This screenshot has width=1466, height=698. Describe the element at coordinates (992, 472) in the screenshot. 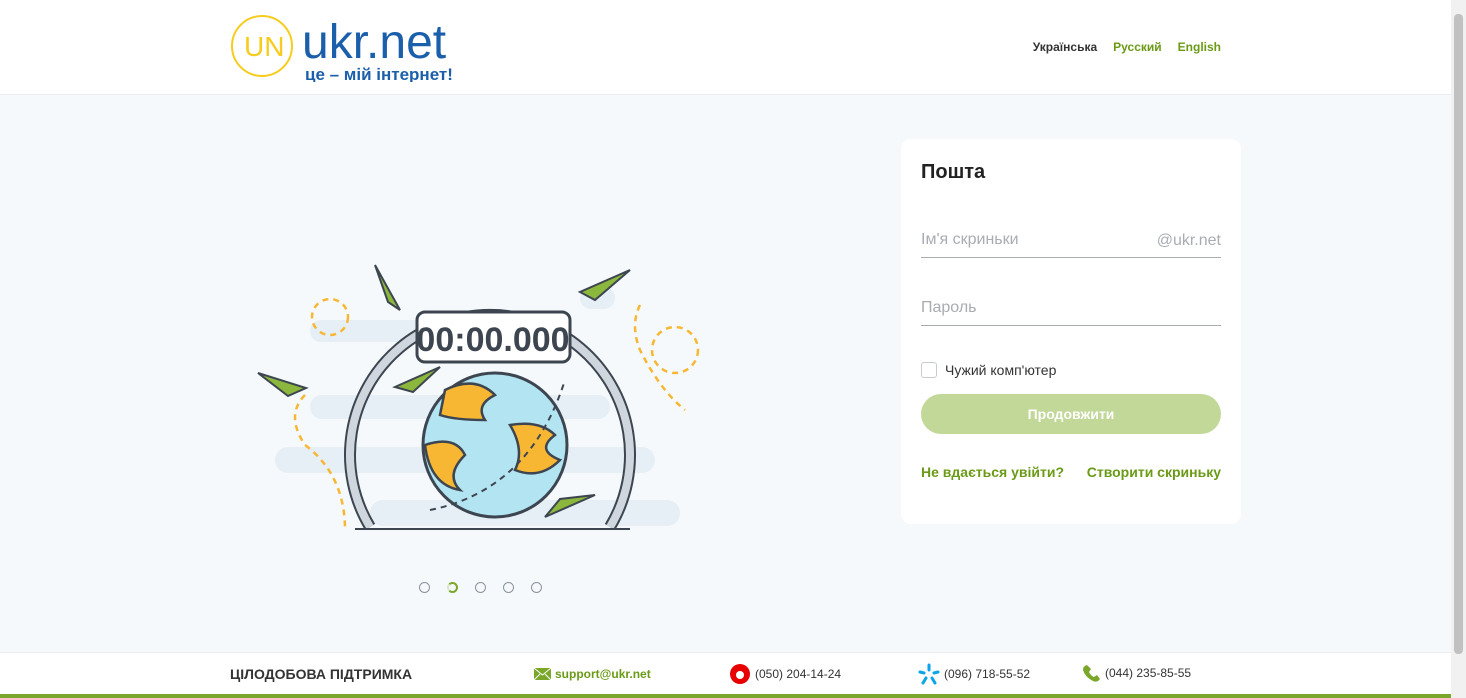

I see `forgot-link: Не вдається увійти?` at that location.